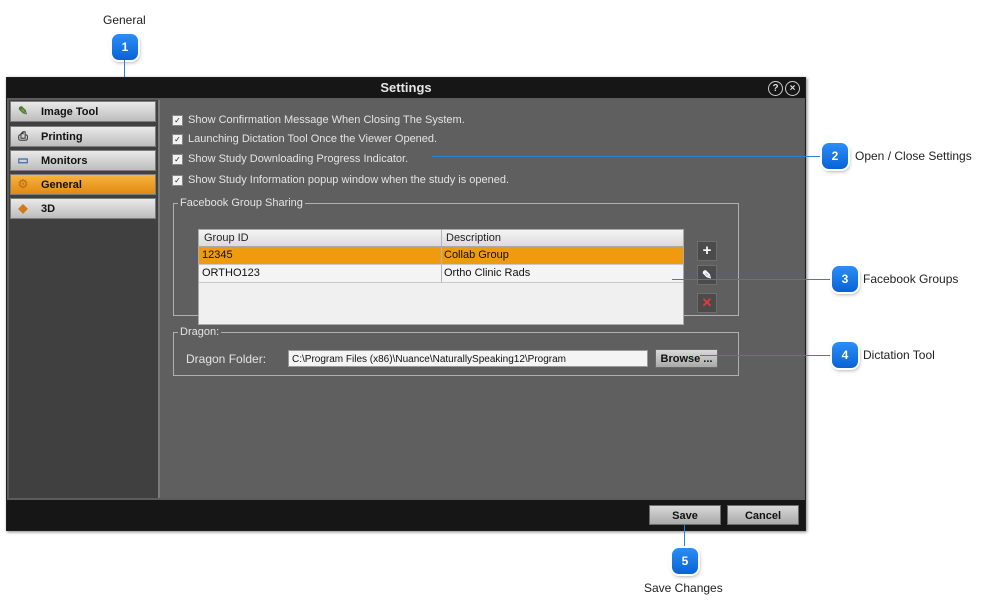  I want to click on cancel-button: Cancel, so click(763, 515).